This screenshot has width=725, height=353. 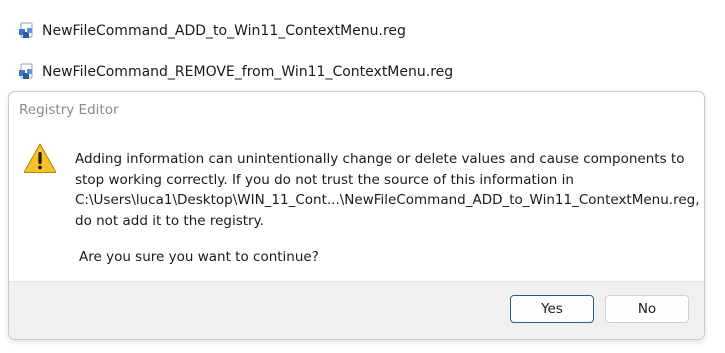 I want to click on warning-icon, so click(x=40, y=158).